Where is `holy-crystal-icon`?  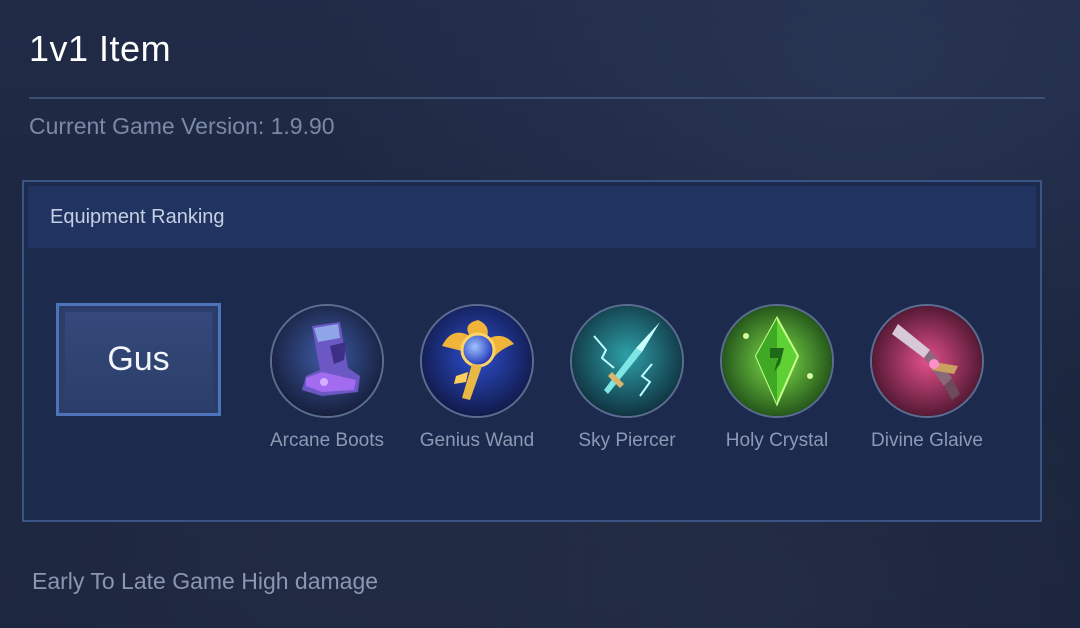 holy-crystal-icon is located at coordinates (777, 361).